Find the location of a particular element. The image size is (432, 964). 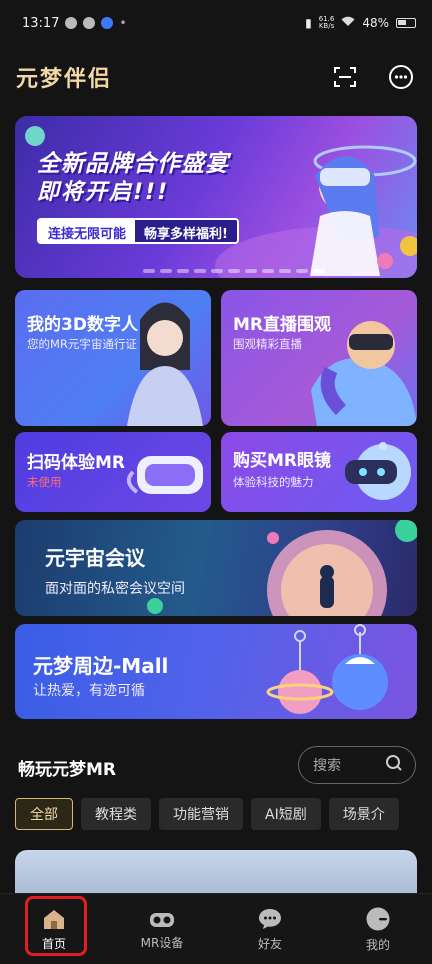

nav-home: 首页 is located at coordinates (54, 929).